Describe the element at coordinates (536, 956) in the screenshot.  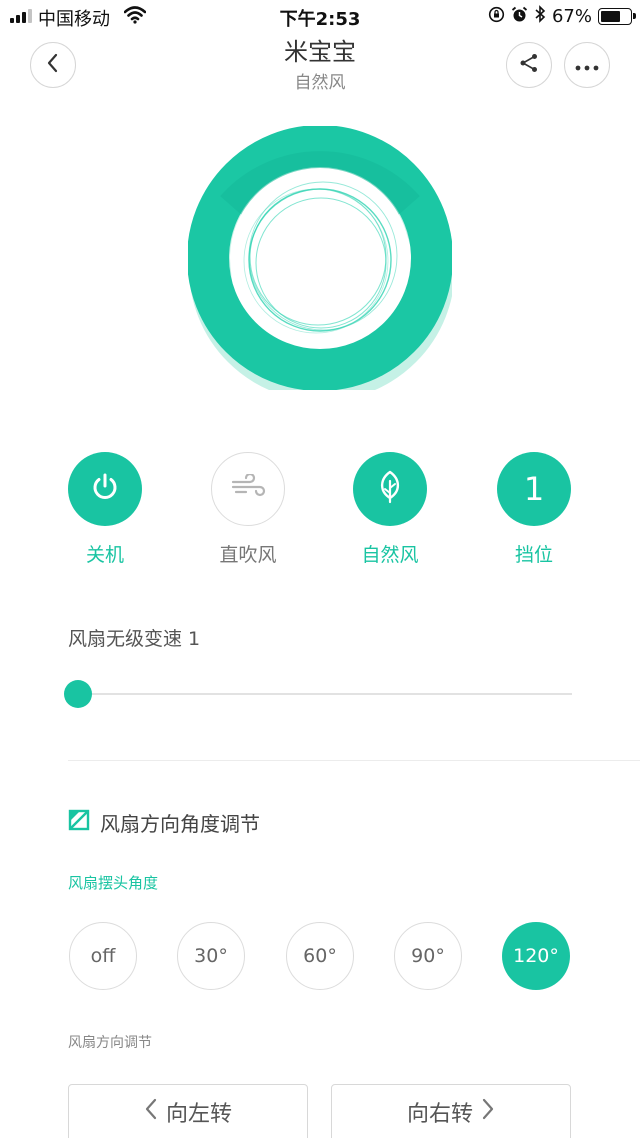
I see `angle-option-120: 120°` at that location.